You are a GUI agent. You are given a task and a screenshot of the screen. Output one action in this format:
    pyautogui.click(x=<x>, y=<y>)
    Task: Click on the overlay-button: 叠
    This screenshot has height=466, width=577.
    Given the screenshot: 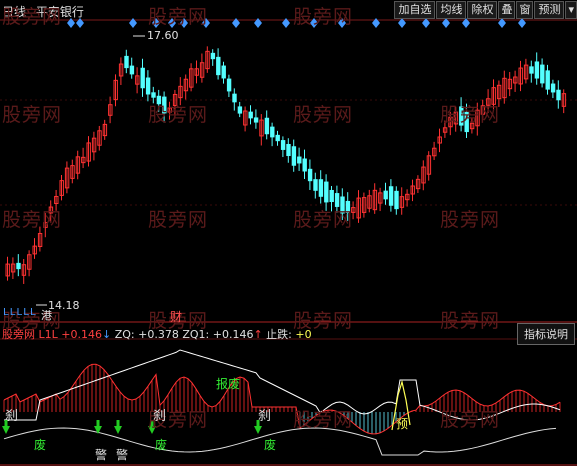 What is the action you would take?
    pyautogui.click(x=507, y=10)
    